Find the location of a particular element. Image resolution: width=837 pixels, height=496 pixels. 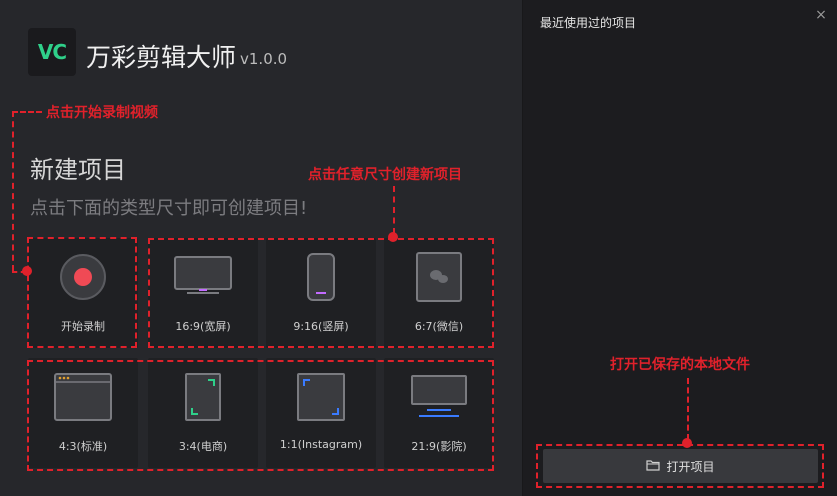

open-project-label: 打开项目 is located at coordinates (690, 466).